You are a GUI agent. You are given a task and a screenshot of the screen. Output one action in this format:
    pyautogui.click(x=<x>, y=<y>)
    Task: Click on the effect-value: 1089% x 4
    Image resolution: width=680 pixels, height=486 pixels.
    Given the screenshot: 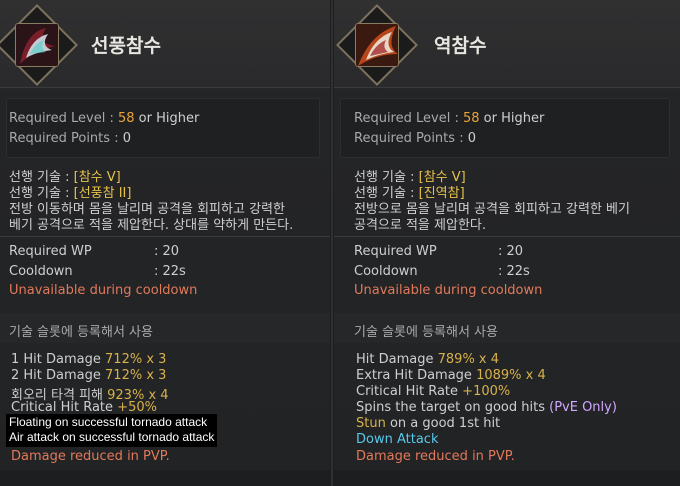 What is the action you would take?
    pyautogui.click(x=511, y=375)
    